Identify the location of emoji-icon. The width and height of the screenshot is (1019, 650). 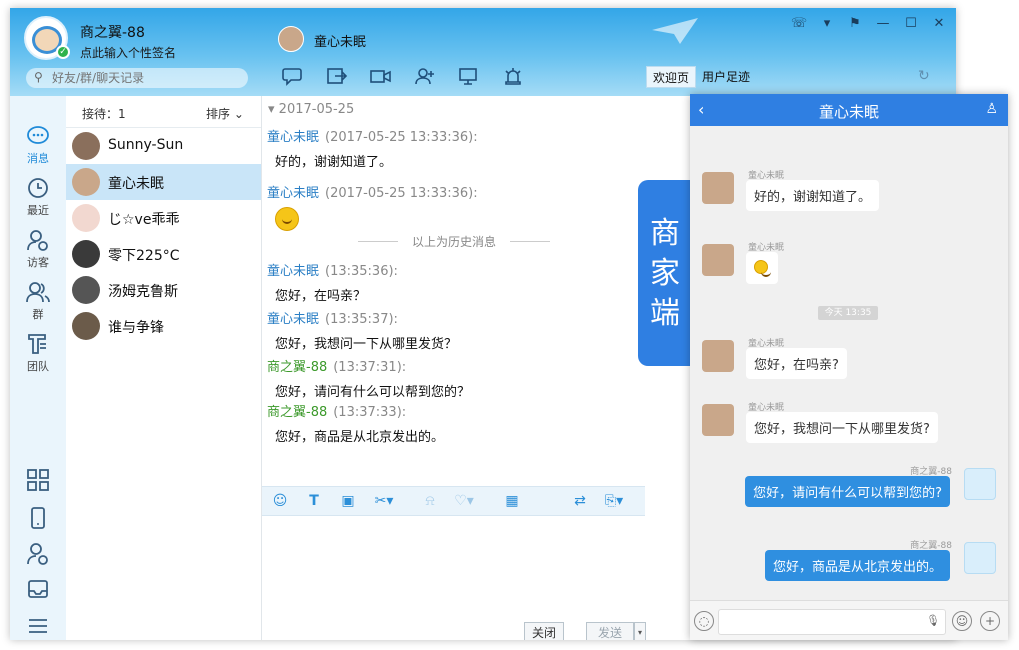
(287, 219).